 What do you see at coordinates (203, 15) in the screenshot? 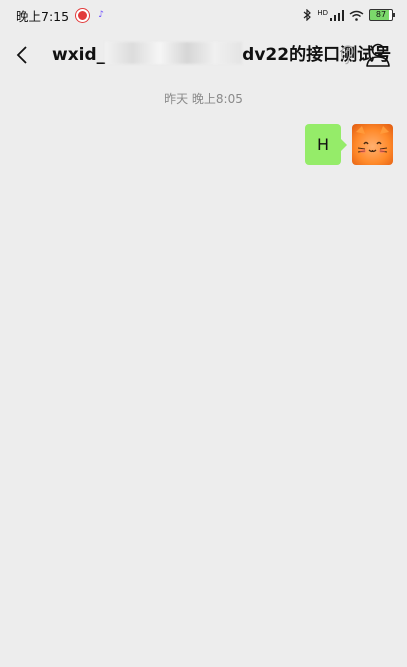
I see `status-bar: 晚上7:15 ♪ HD 87` at bounding box center [203, 15].